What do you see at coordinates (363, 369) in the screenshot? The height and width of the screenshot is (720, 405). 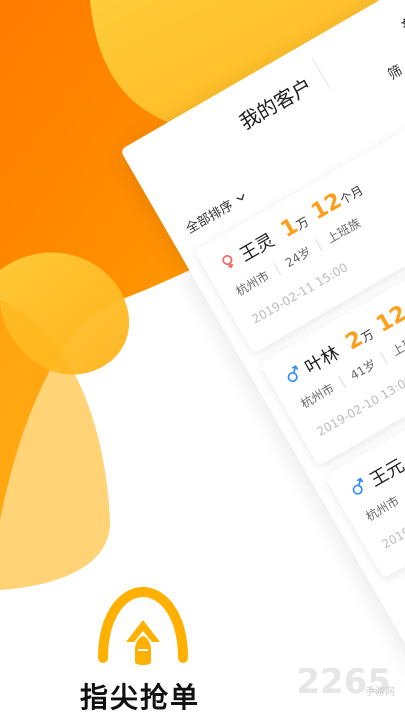 I see `age: 41岁` at bounding box center [363, 369].